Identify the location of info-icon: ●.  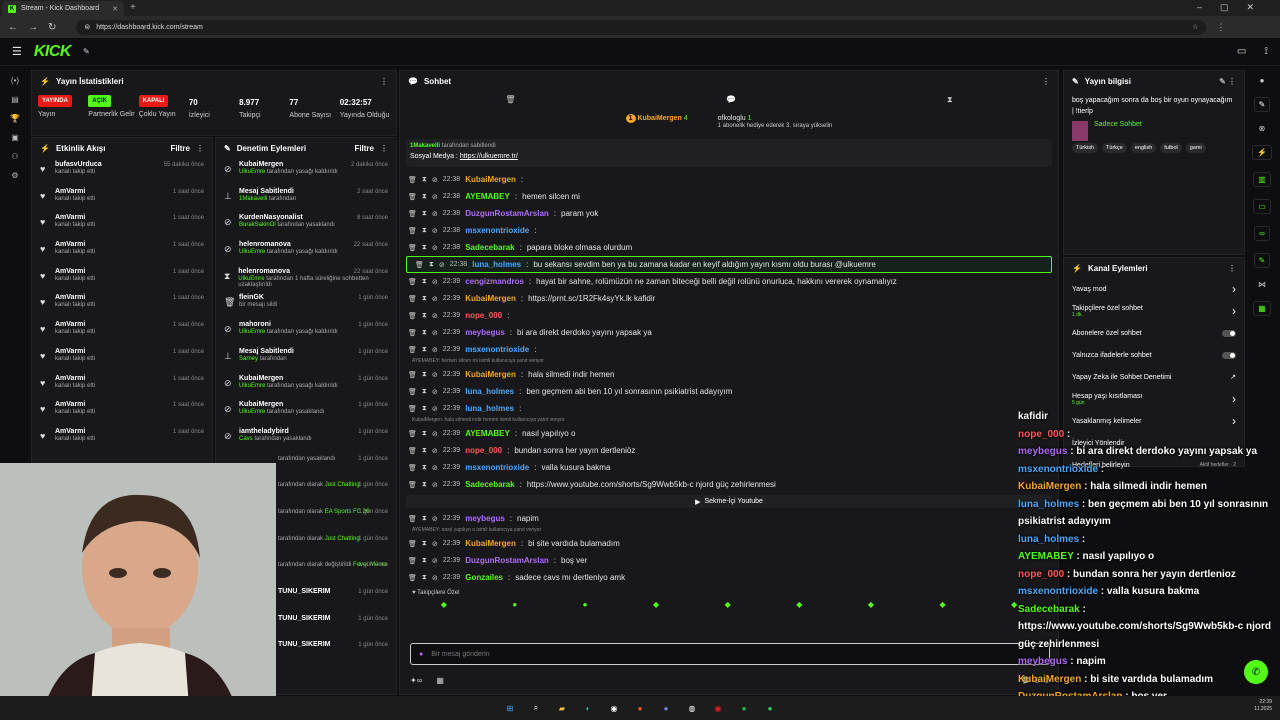
(1262, 80).